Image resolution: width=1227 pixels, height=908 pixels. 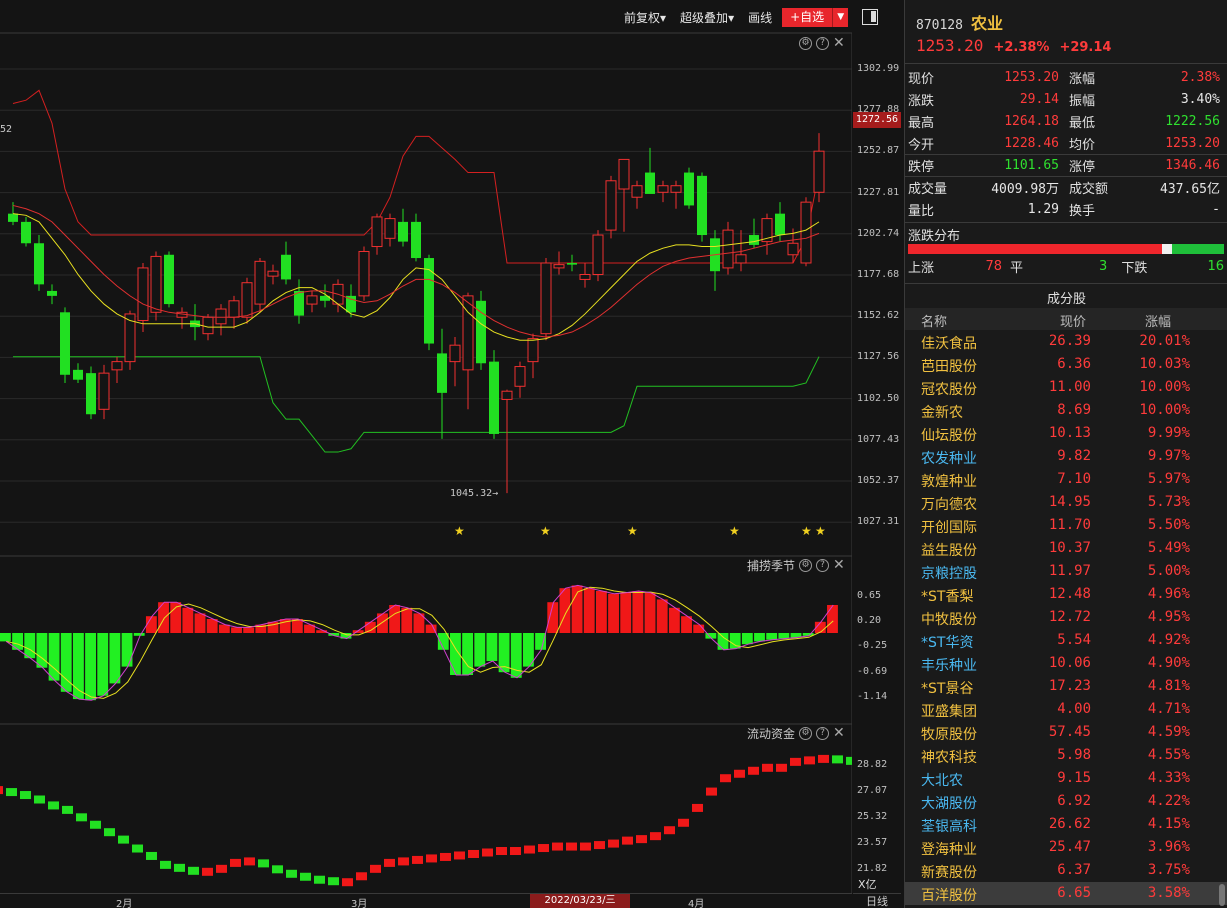 I want to click on constituent-change: 4.59%, so click(x=1168, y=732).